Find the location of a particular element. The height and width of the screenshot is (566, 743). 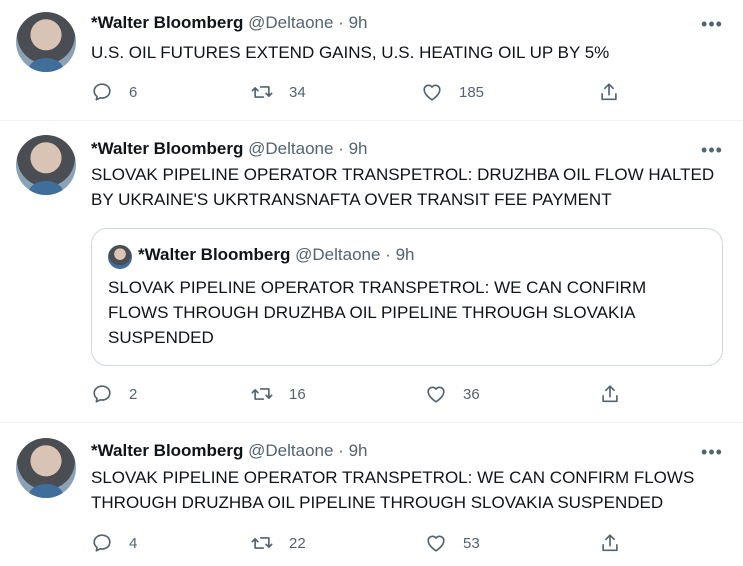

quoted-author-name: *Walter Bloomberg is located at coordinates (214, 254).